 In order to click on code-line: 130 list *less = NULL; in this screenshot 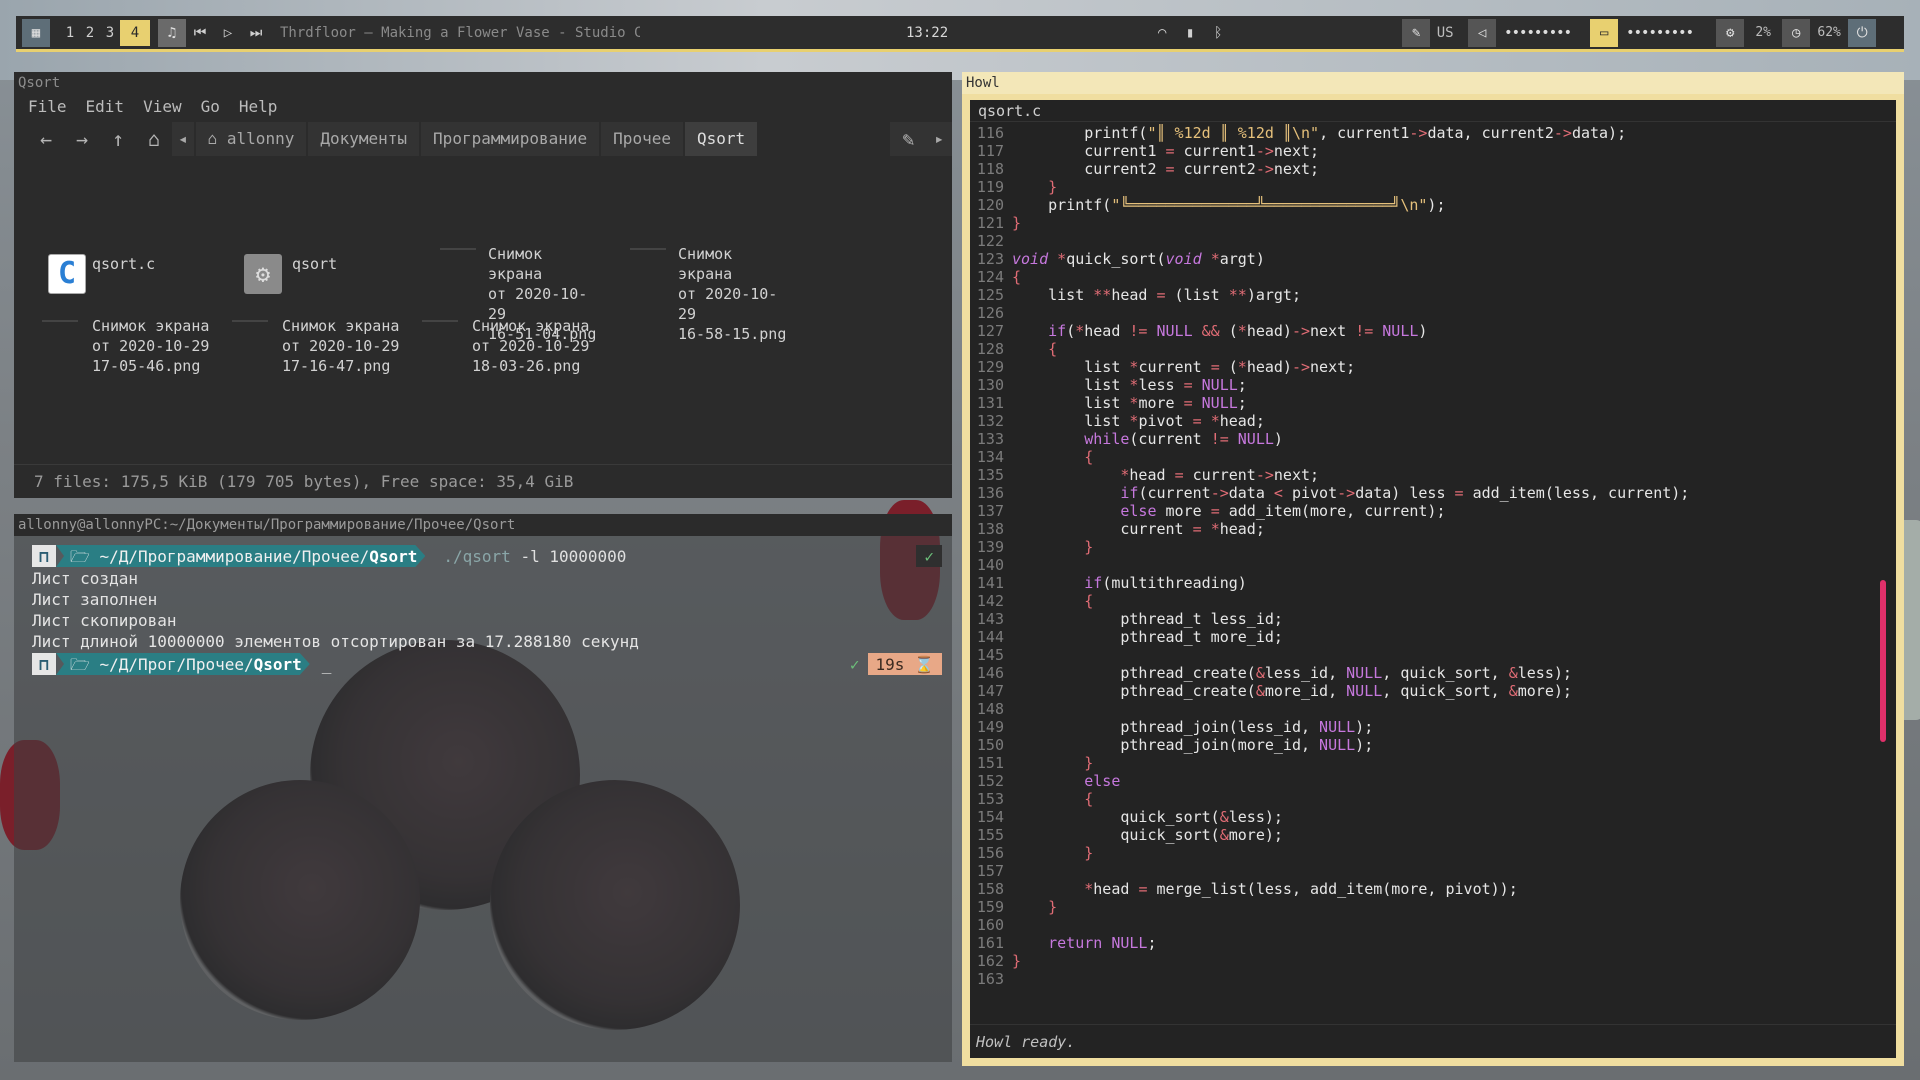, I will do `click(1433, 385)`.